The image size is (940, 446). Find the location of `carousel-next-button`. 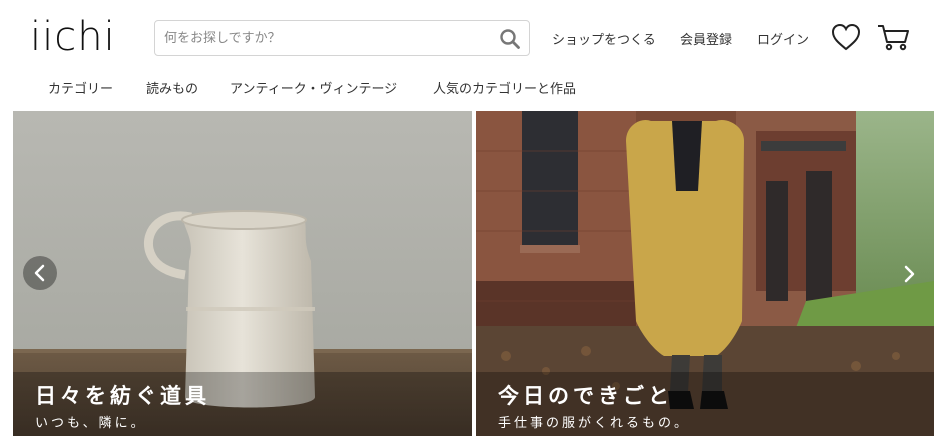

carousel-next-button is located at coordinates (909, 274).